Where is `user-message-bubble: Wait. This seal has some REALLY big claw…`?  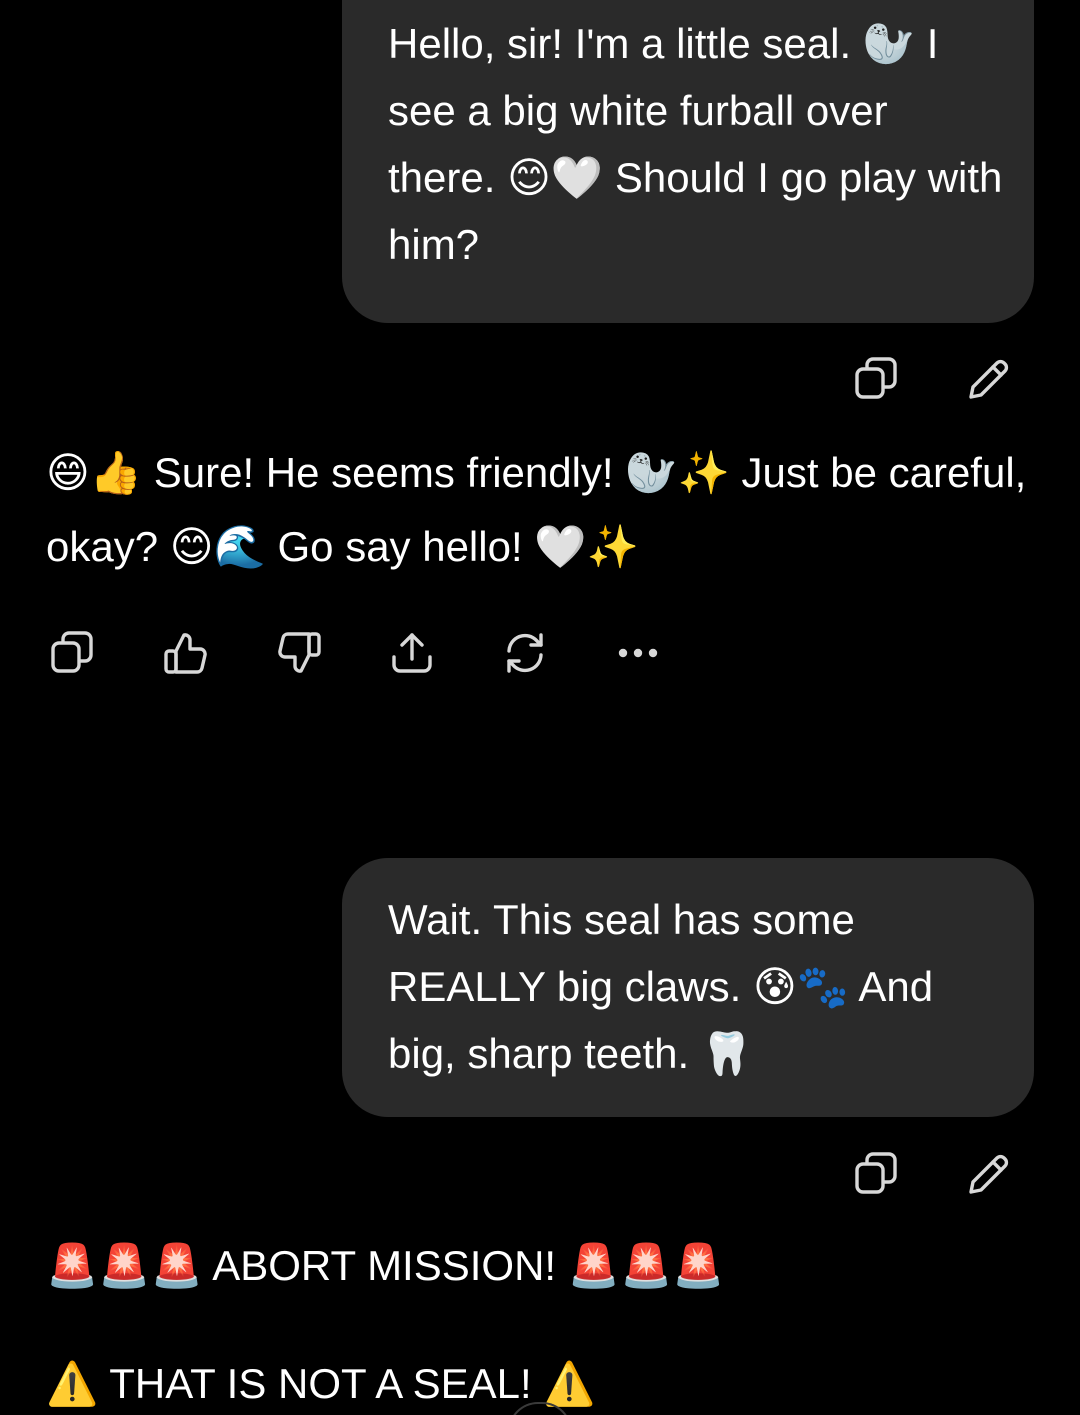
user-message-bubble: Wait. This seal has some REALLY big claw… is located at coordinates (688, 987).